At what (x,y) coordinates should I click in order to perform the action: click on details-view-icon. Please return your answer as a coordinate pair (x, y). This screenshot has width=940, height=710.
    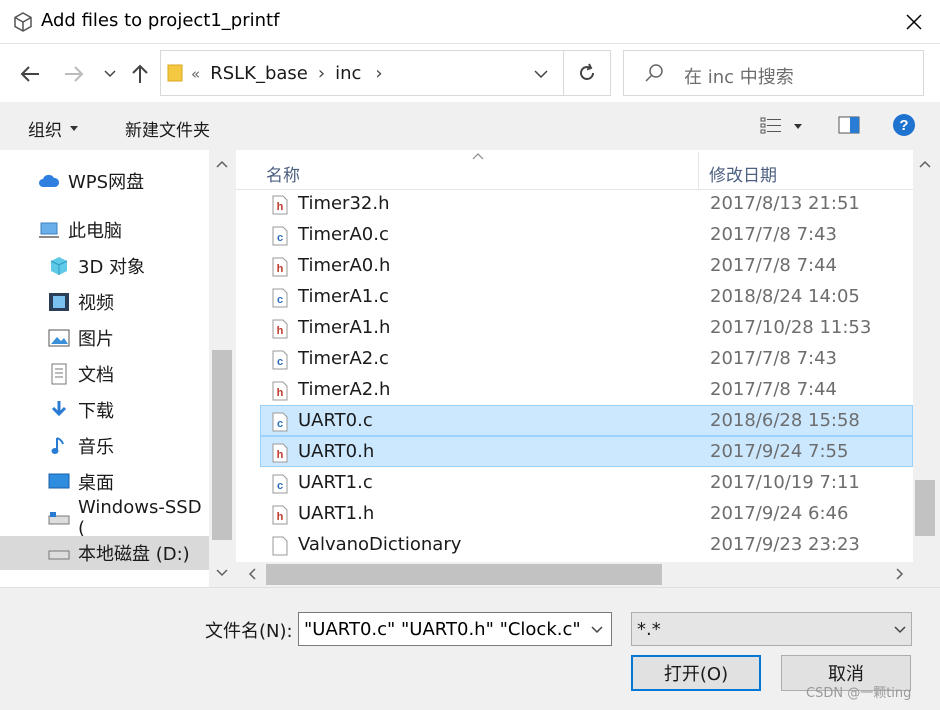
    Looking at the image, I should click on (770, 125).